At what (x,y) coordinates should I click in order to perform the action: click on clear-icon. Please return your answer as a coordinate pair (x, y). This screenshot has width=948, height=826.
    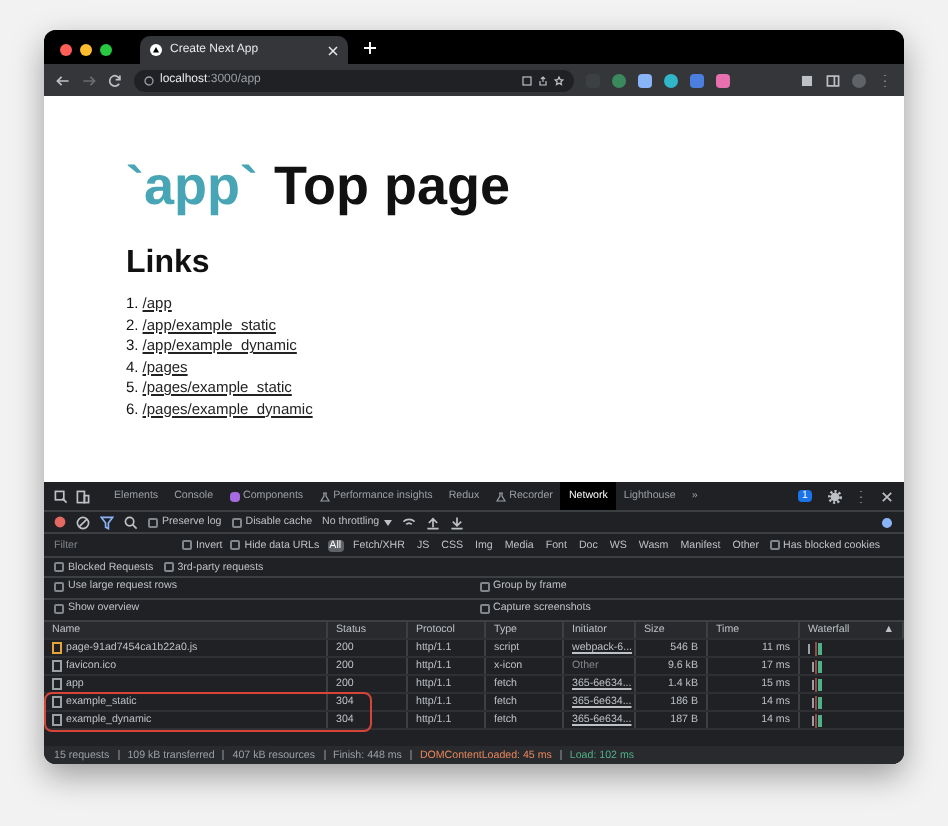
    Looking at the image, I should click on (83, 522).